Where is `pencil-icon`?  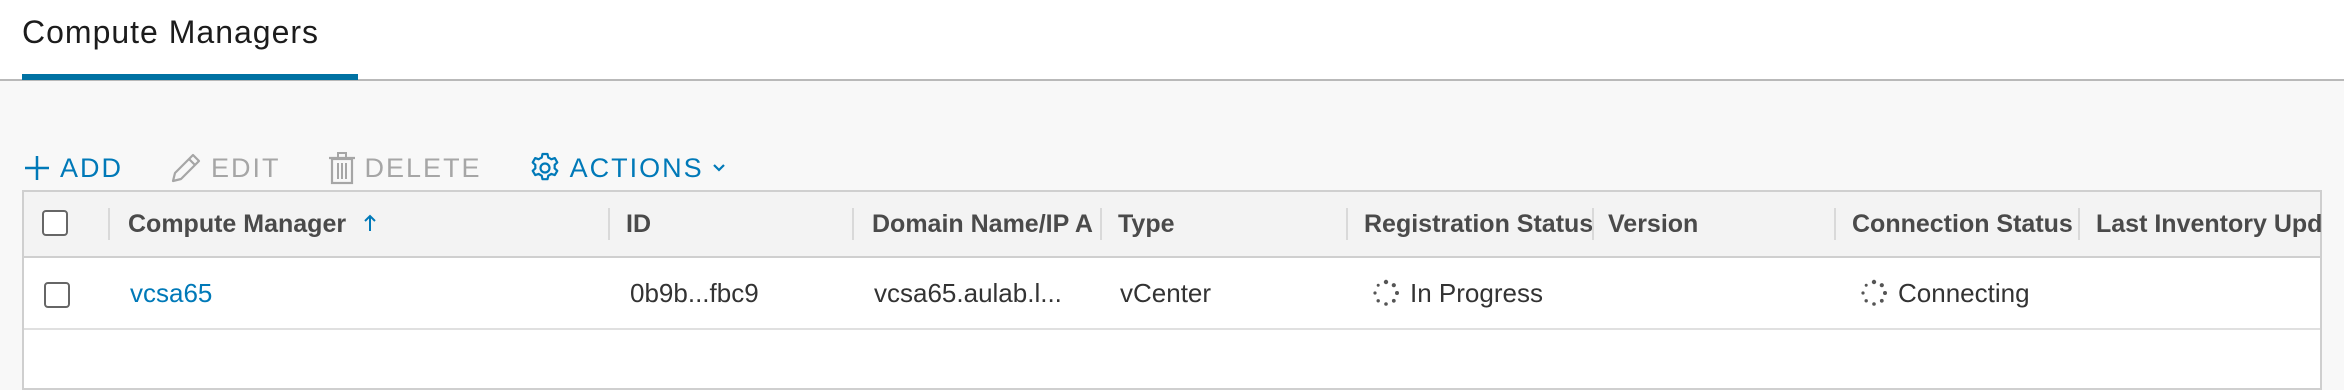
pencil-icon is located at coordinates (186, 168).